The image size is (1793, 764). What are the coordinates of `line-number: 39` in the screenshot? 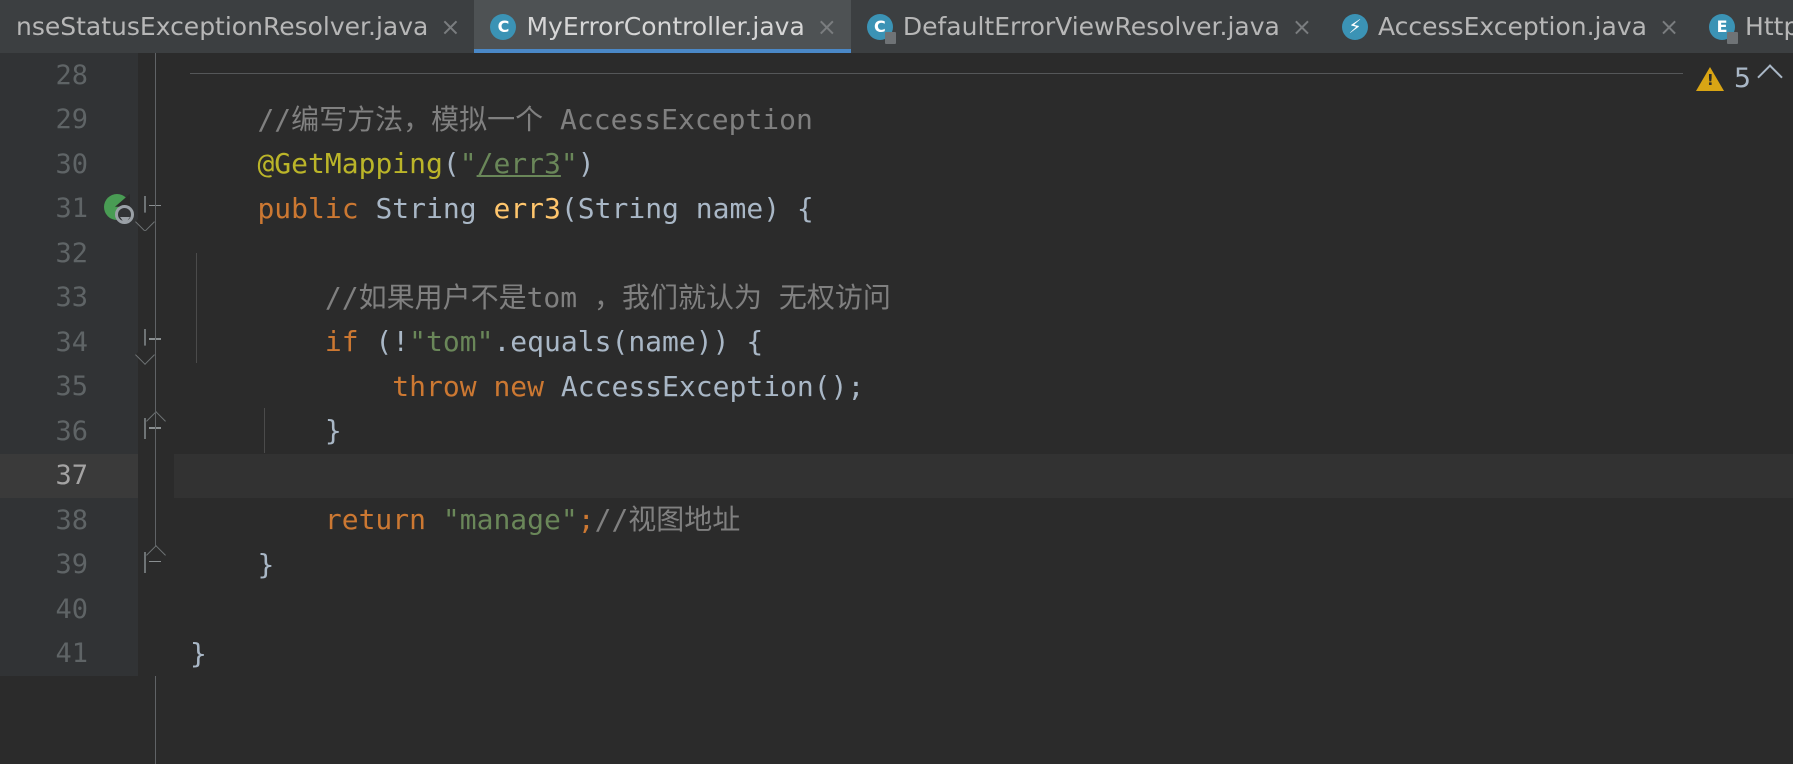 It's located at (50, 564).